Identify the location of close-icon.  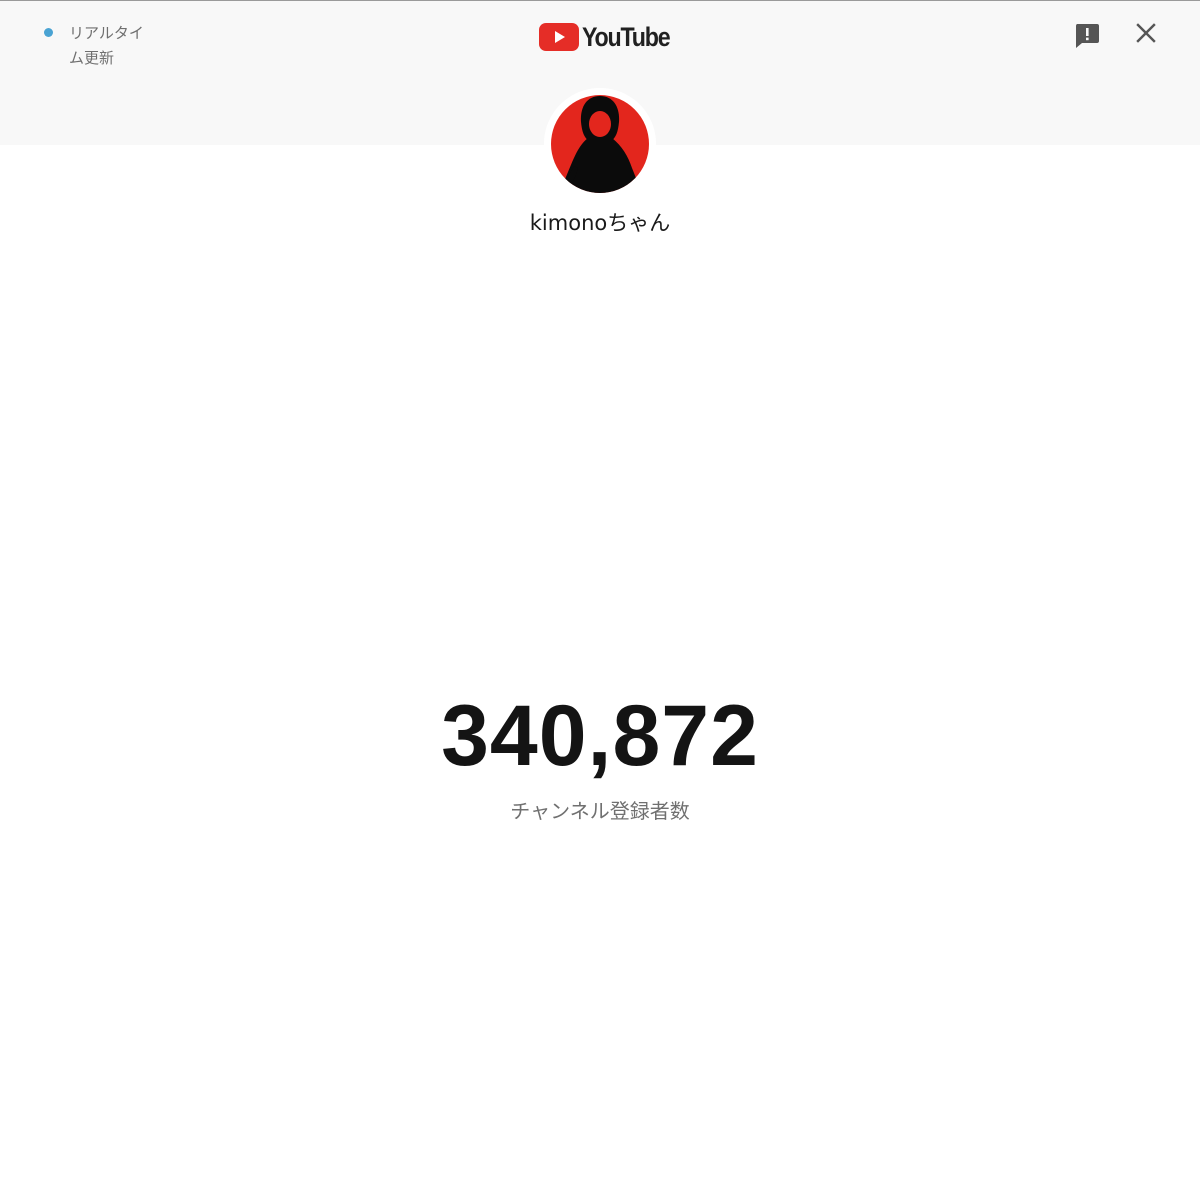
(1146, 33).